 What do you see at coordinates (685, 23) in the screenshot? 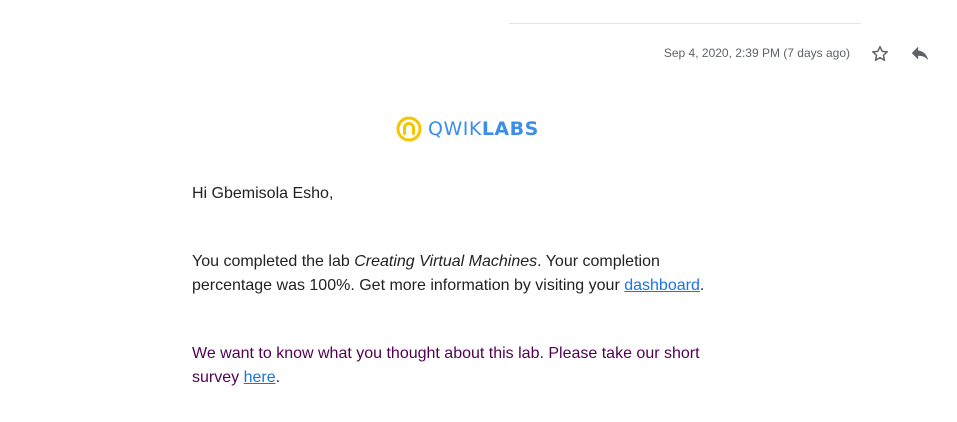
I see `top-divider` at bounding box center [685, 23].